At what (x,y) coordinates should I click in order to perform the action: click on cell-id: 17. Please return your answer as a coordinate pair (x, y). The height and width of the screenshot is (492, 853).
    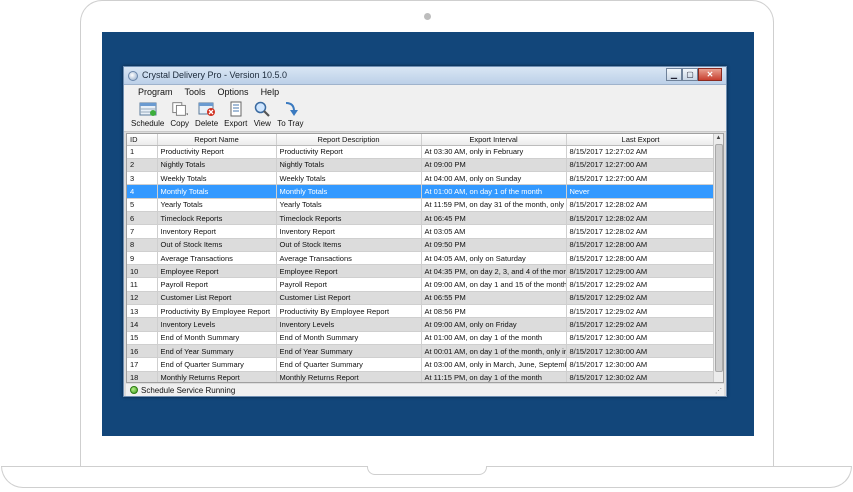
    Looking at the image, I should click on (142, 364).